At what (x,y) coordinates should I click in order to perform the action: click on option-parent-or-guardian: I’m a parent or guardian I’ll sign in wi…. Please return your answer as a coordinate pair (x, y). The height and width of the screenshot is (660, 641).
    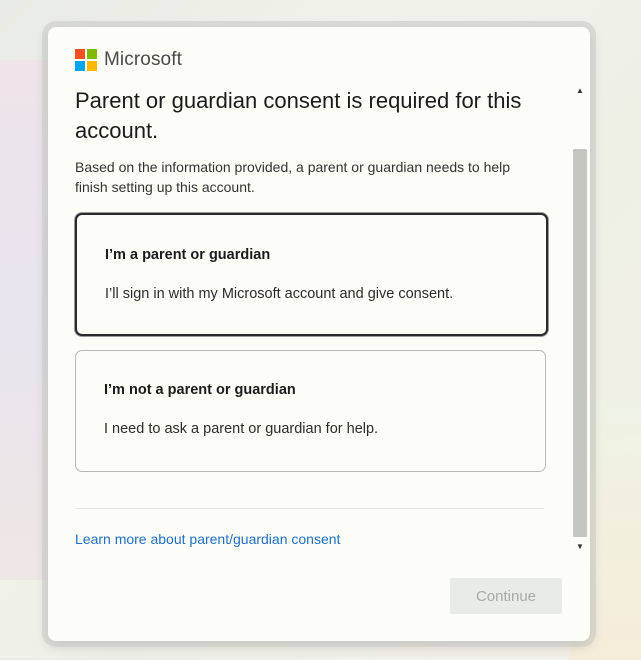
    Looking at the image, I should click on (311, 274).